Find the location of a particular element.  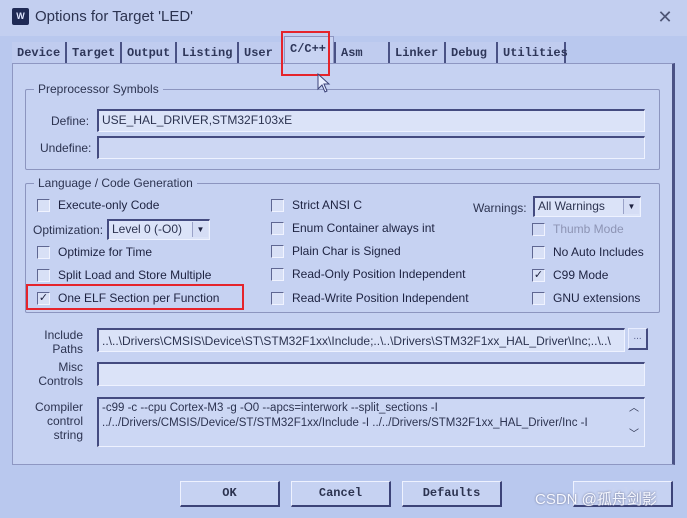

split-load-store-option: Split Load and Store Multiple is located at coordinates (124, 275).